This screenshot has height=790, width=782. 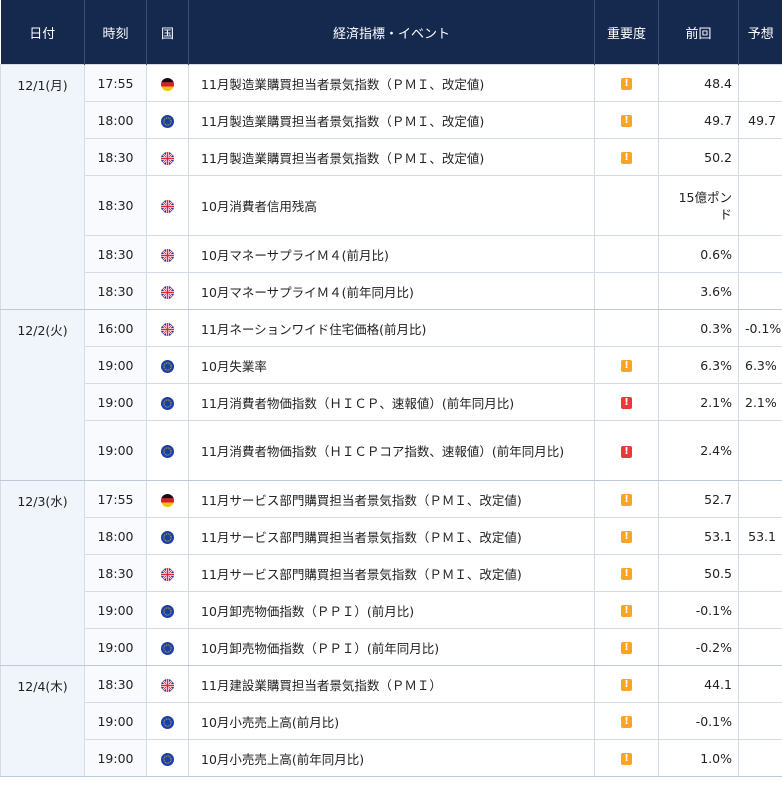 What do you see at coordinates (698, 120) in the screenshot?
I see `previous-cell: 49.7` at bounding box center [698, 120].